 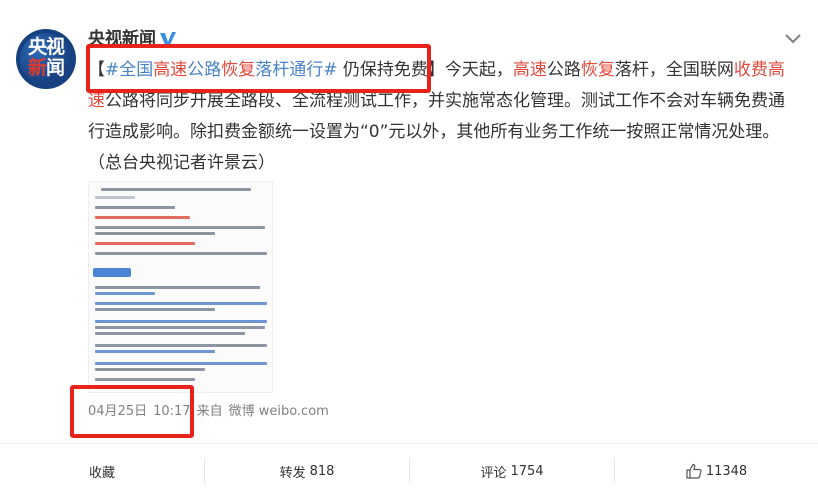 I want to click on body-3: 落杆，全国联网, so click(x=674, y=70).